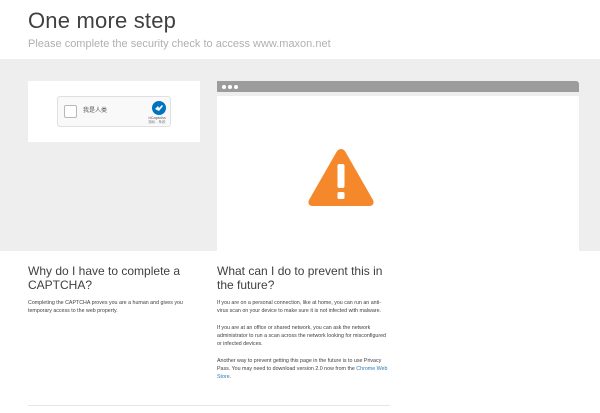 The height and width of the screenshot is (413, 600). I want to click on hcaptcha-logo-icon, so click(159, 108).